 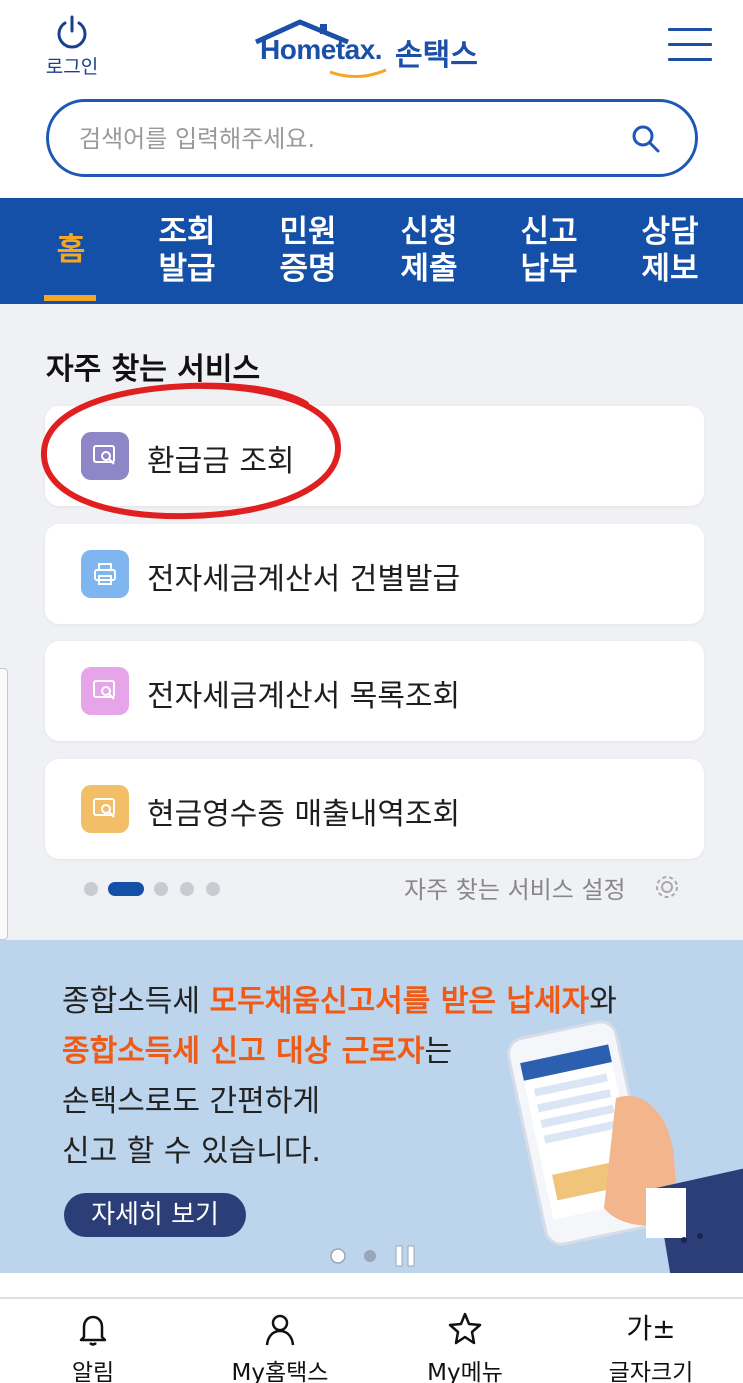 I want to click on search-bar, so click(x=372, y=138).